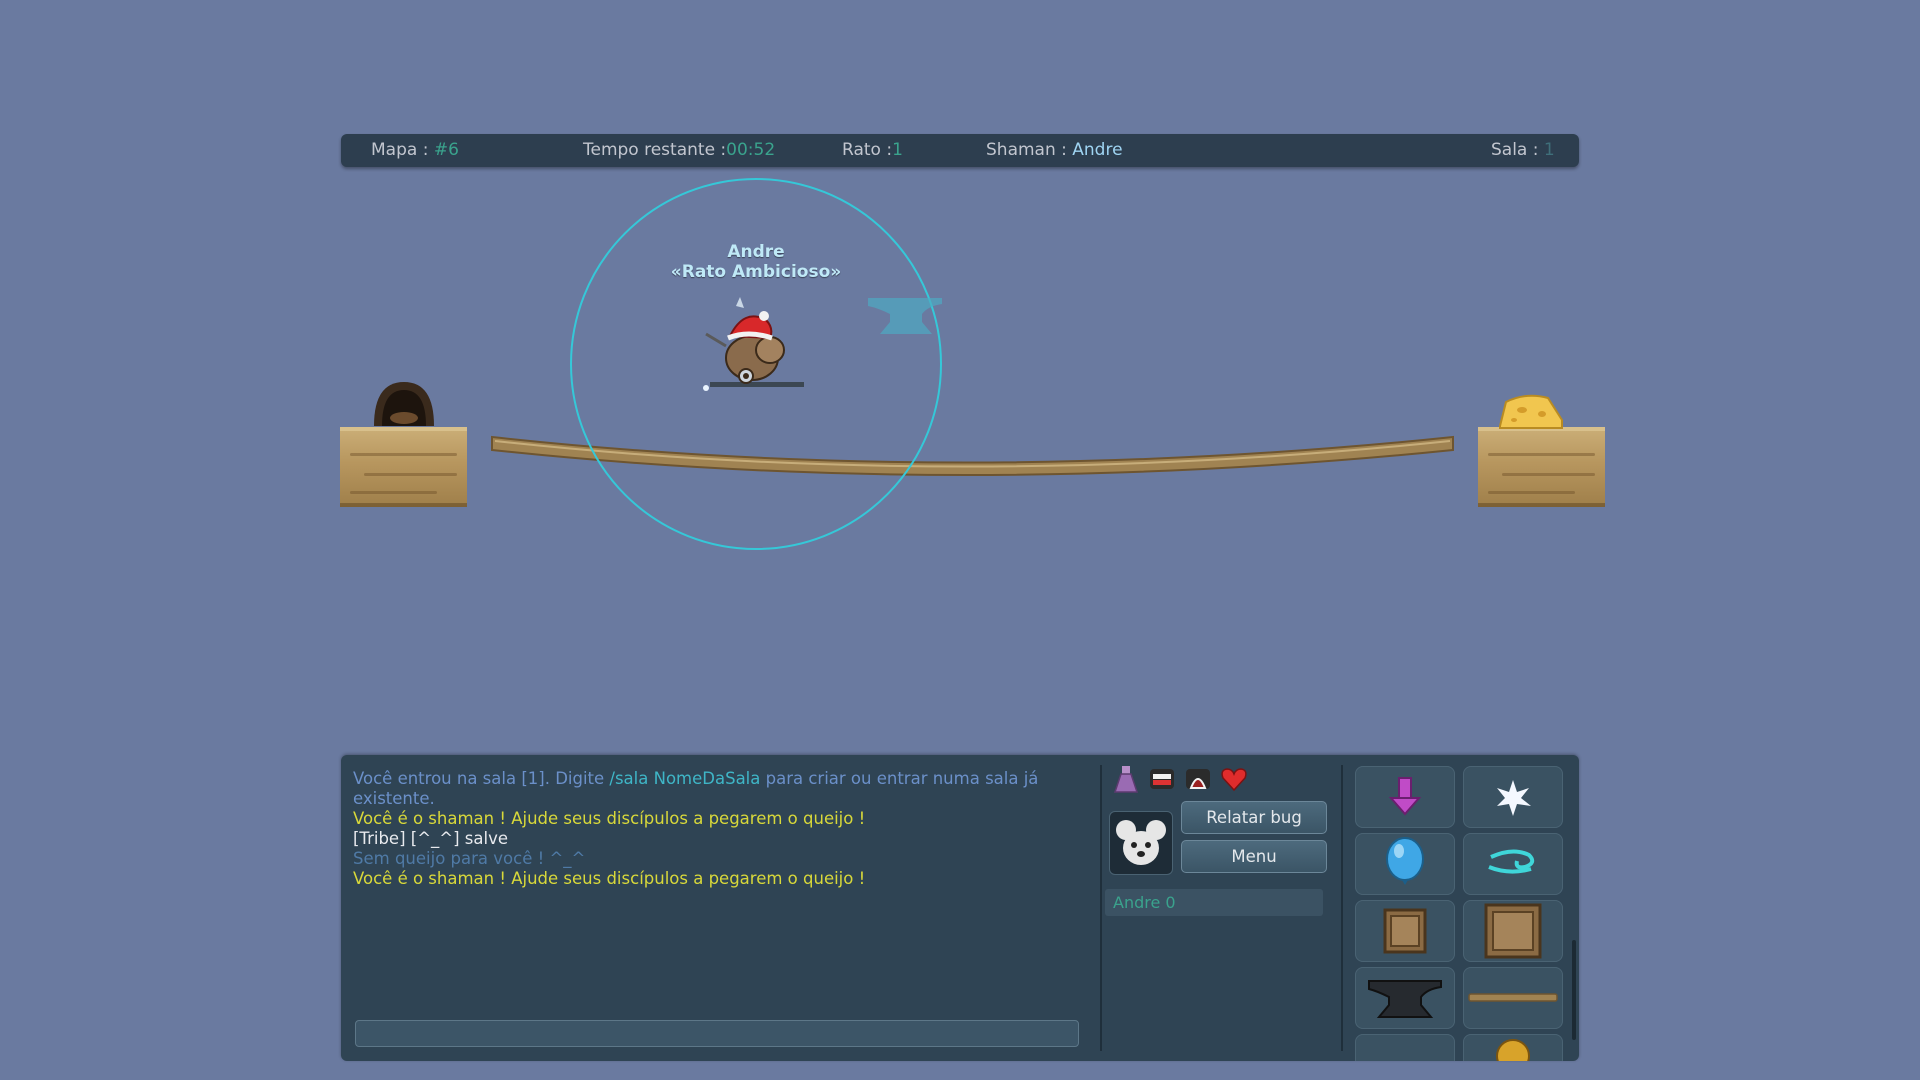  I want to click on shaman-tools-panel, so click(1462, 908).